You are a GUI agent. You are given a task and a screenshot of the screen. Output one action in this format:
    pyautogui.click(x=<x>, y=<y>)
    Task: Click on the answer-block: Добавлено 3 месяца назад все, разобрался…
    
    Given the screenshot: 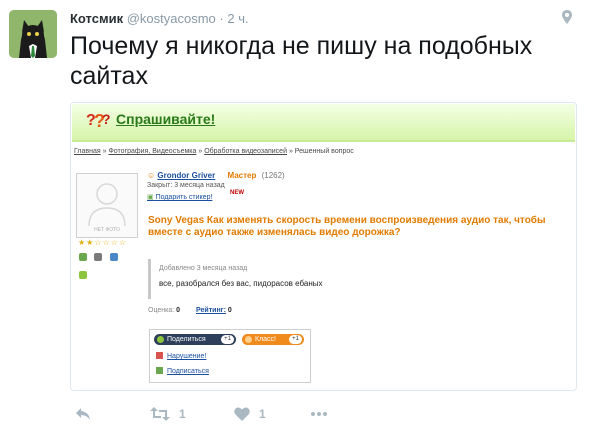 What is the action you would take?
    pyautogui.click(x=279, y=279)
    